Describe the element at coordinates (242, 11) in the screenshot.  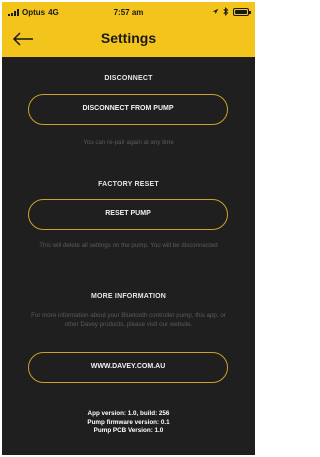
I see `battery-icon` at that location.